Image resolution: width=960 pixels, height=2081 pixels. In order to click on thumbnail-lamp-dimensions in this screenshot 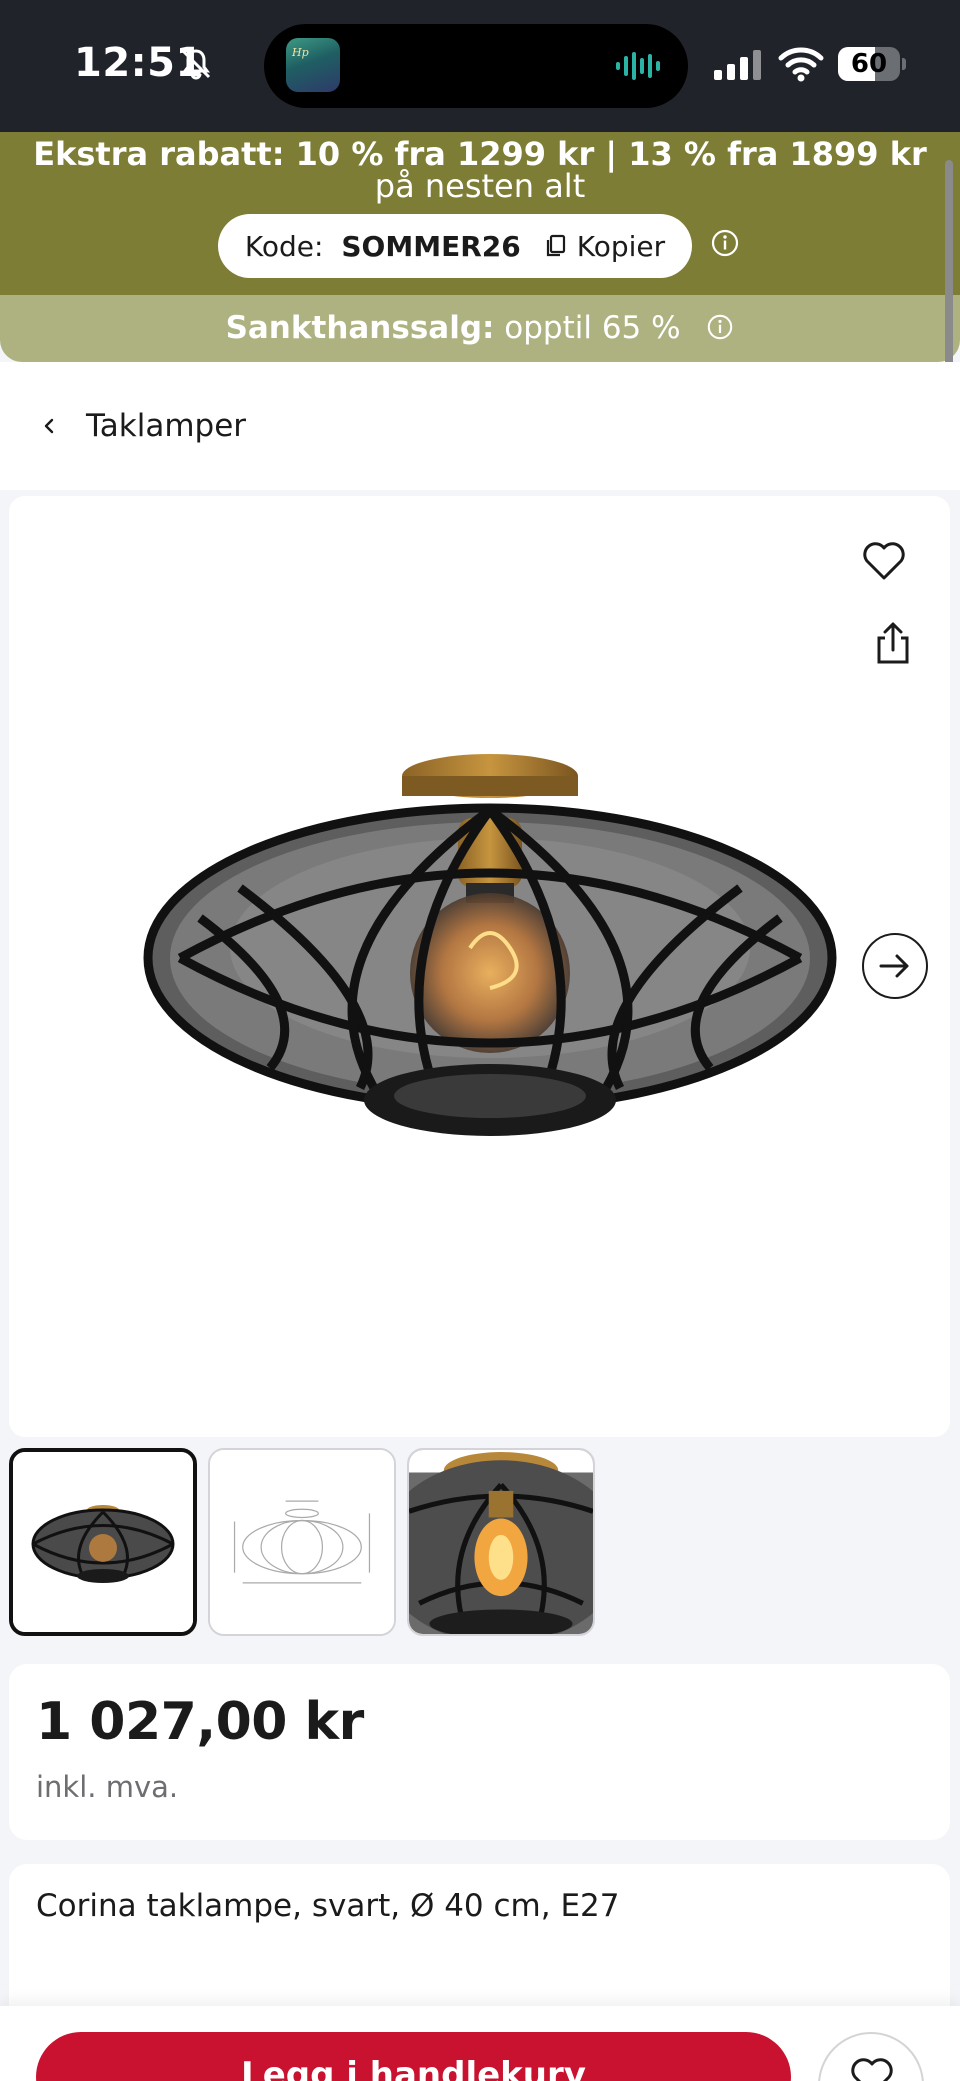, I will do `click(302, 1542)`.